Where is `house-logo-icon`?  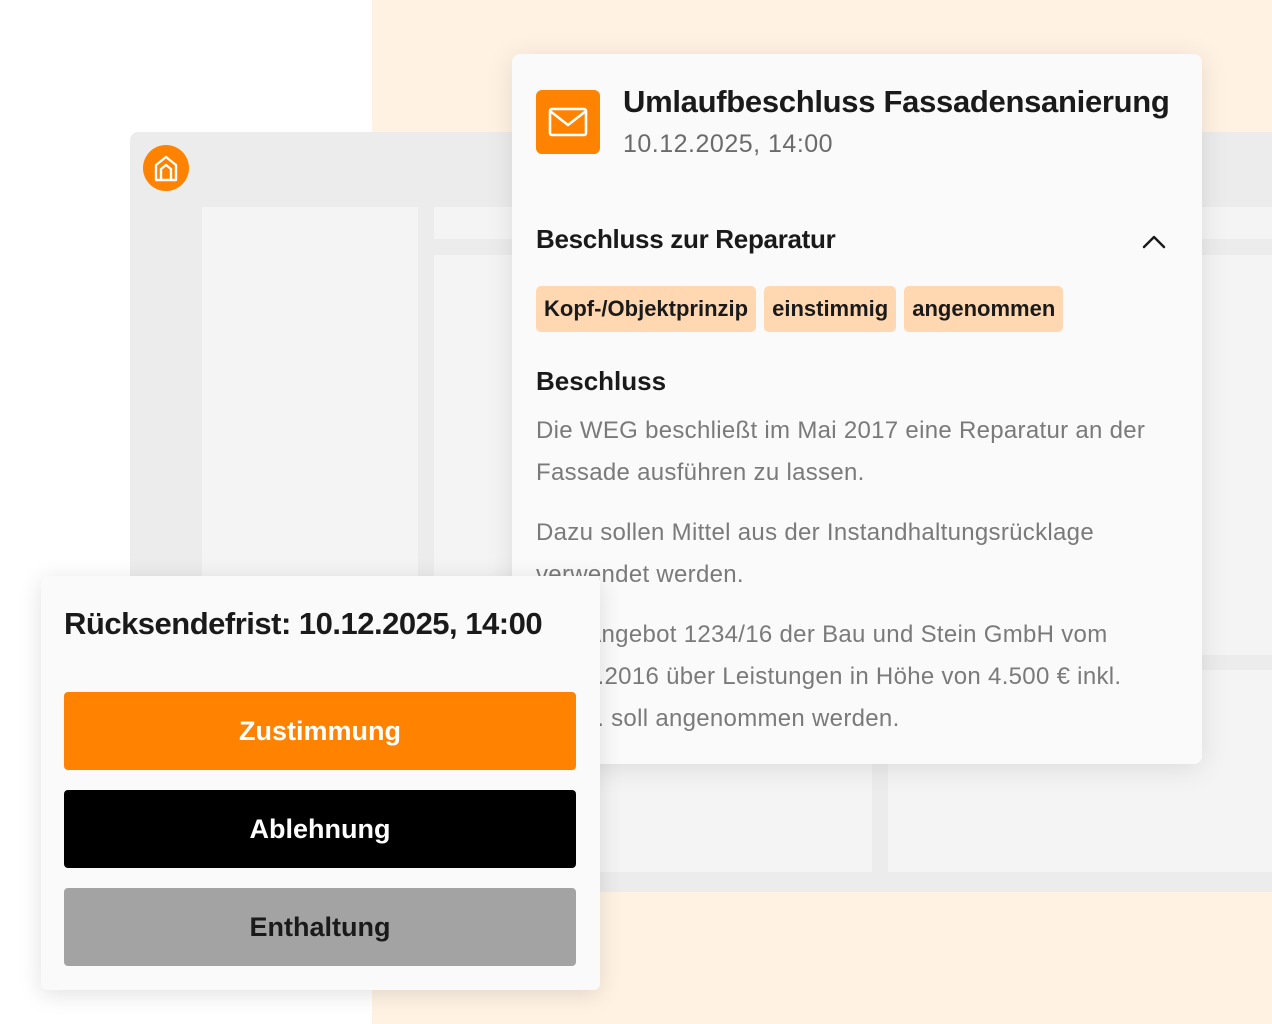 house-logo-icon is located at coordinates (166, 168).